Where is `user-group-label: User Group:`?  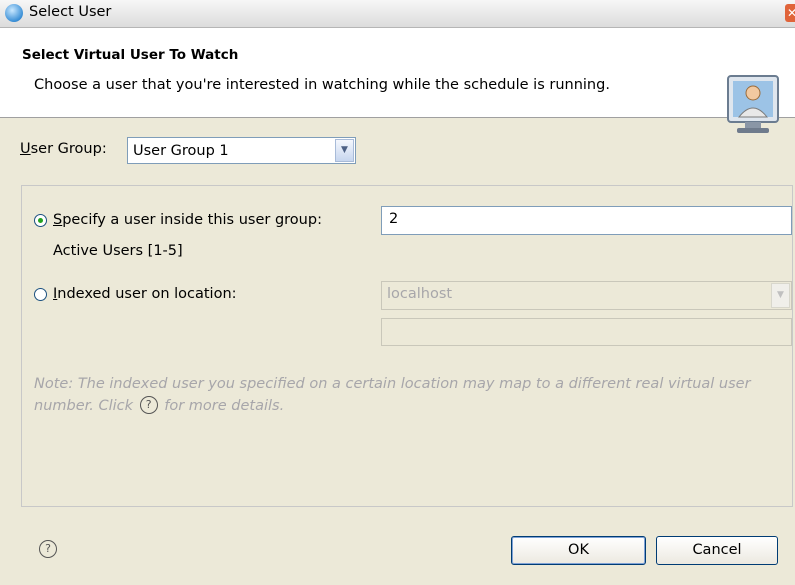 user-group-label: User Group: is located at coordinates (63, 149).